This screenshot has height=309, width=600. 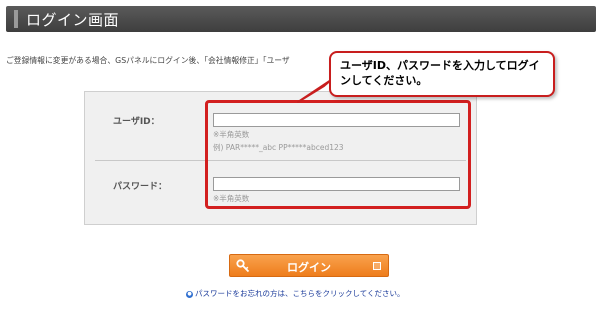 What do you see at coordinates (300, 293) in the screenshot?
I see `forgot-password-text: パスワードをお忘れの方は、こちらをクリックしてください。` at bounding box center [300, 293].